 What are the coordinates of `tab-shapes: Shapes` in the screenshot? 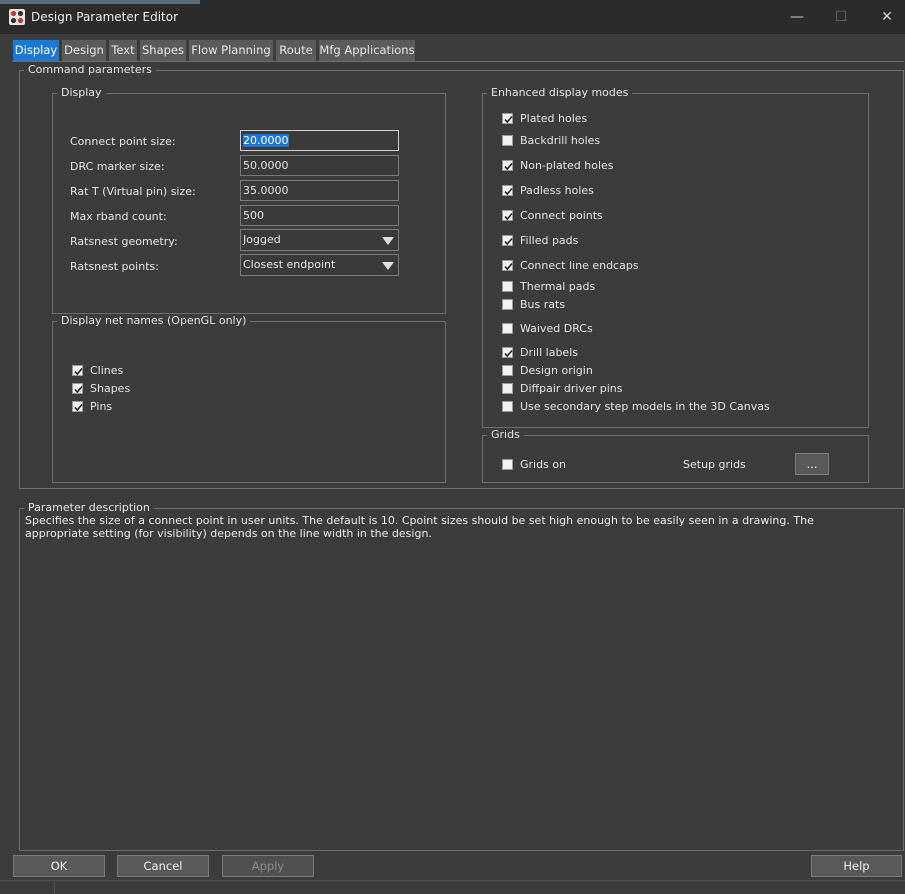 It's located at (163, 50).